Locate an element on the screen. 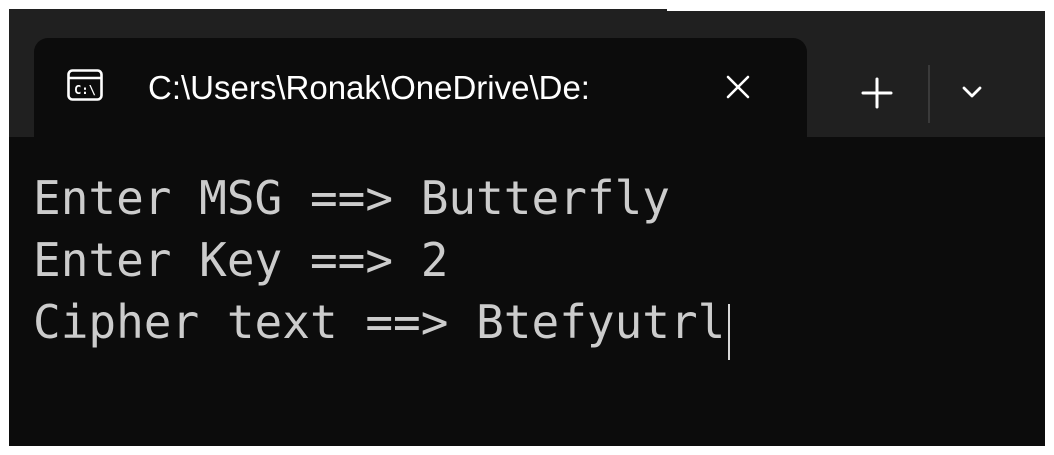 The width and height of the screenshot is (1054, 455). chevron-down-icon is located at coordinates (972, 92).